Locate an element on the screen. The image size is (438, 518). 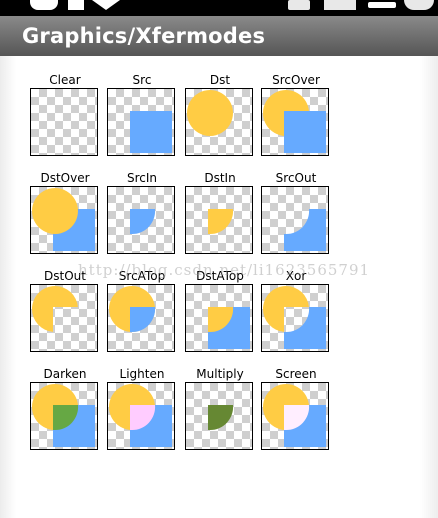
mode-cell-srcatop: SrcATop is located at coordinates (142, 310).